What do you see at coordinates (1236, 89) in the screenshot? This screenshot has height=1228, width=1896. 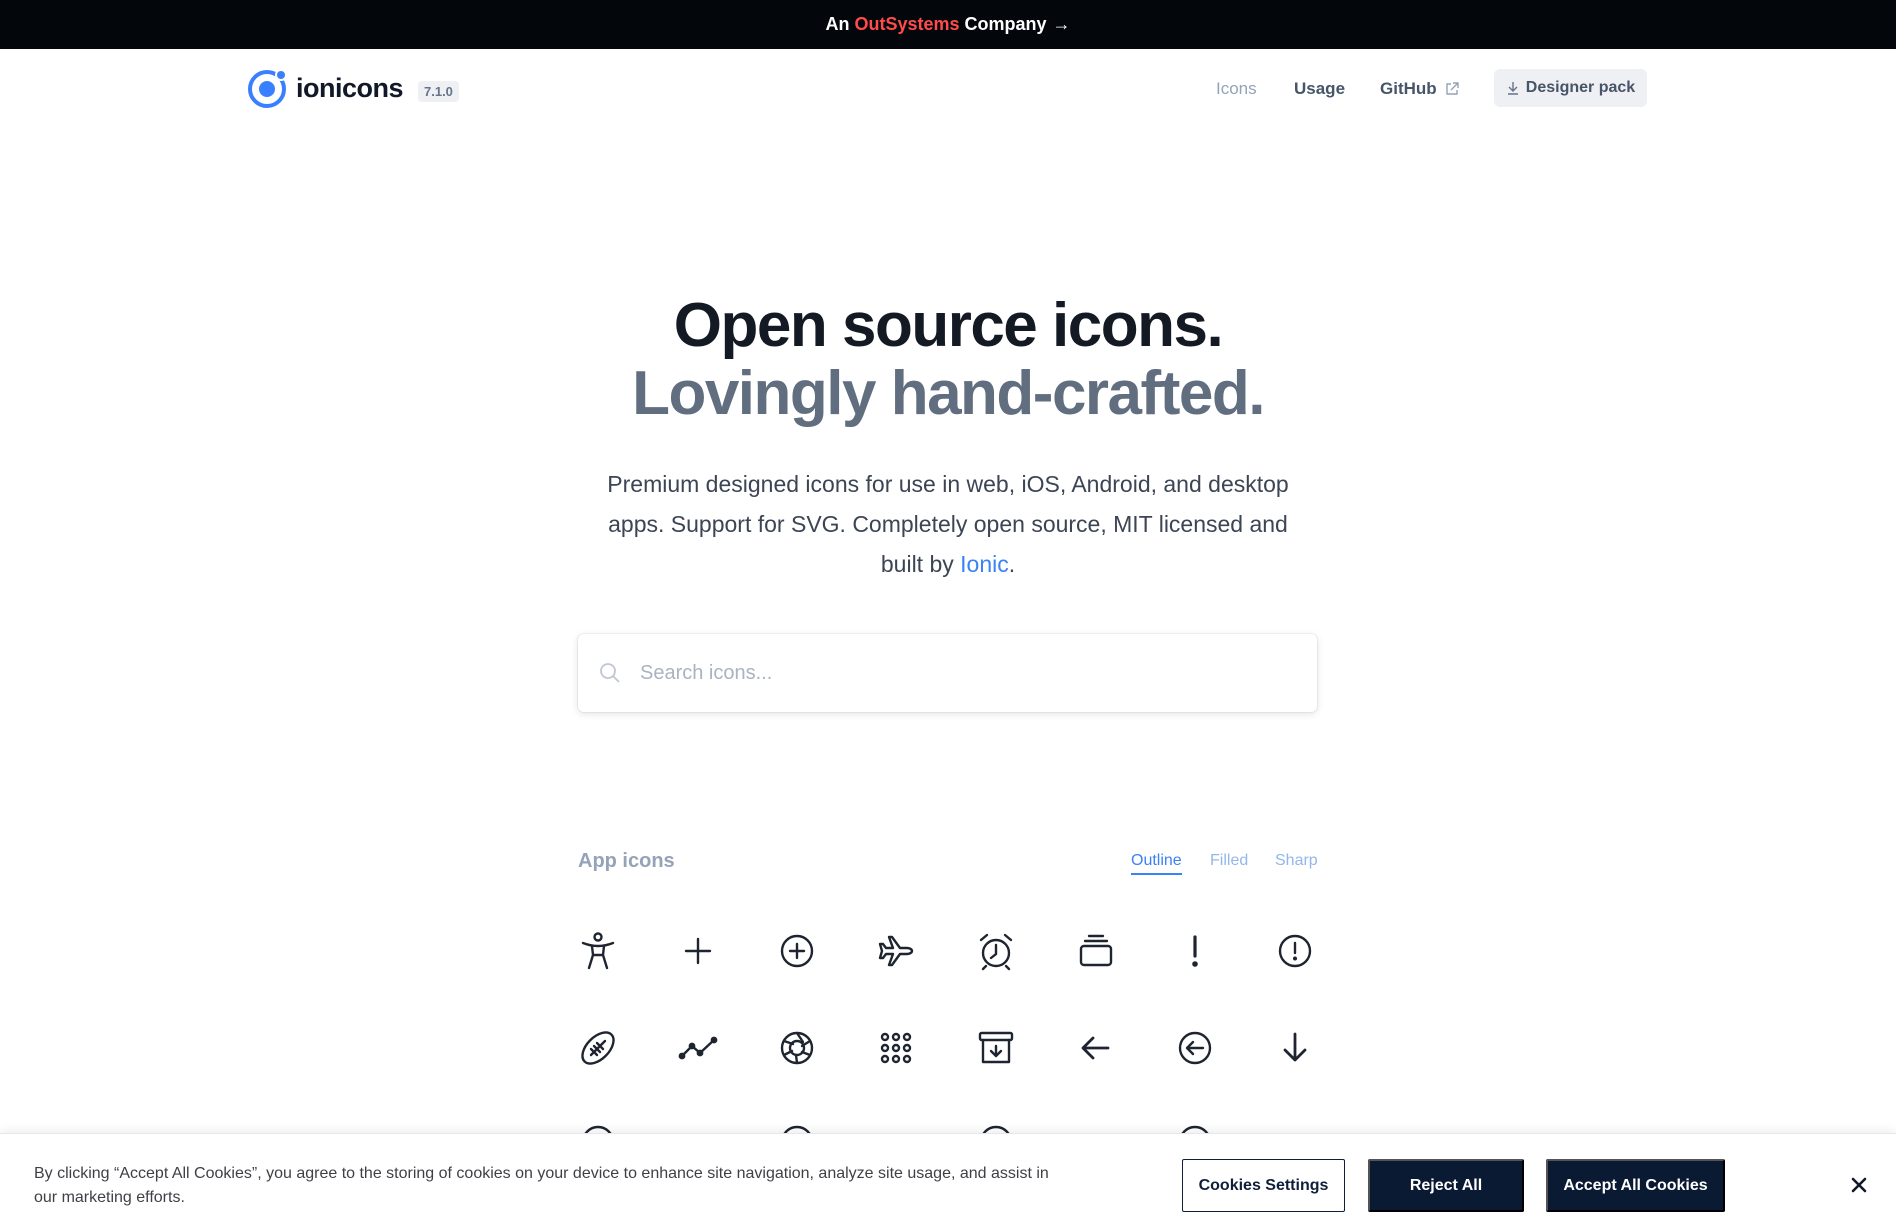 I see `nav-link-icons: Icons` at bounding box center [1236, 89].